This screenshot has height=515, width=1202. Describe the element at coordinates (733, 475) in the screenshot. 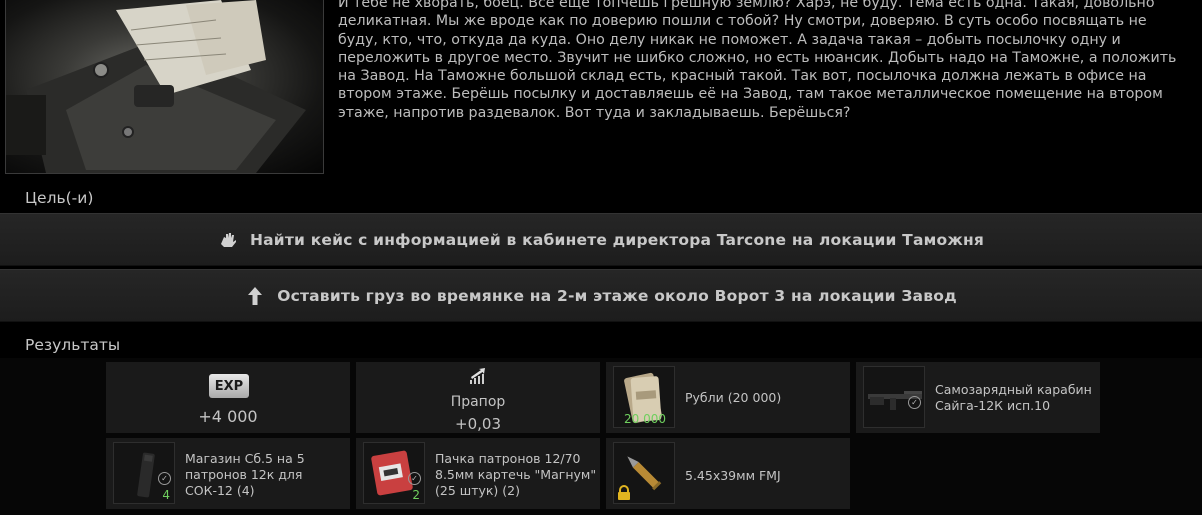

I see `item-label: 5.45x39мм FMJ` at that location.